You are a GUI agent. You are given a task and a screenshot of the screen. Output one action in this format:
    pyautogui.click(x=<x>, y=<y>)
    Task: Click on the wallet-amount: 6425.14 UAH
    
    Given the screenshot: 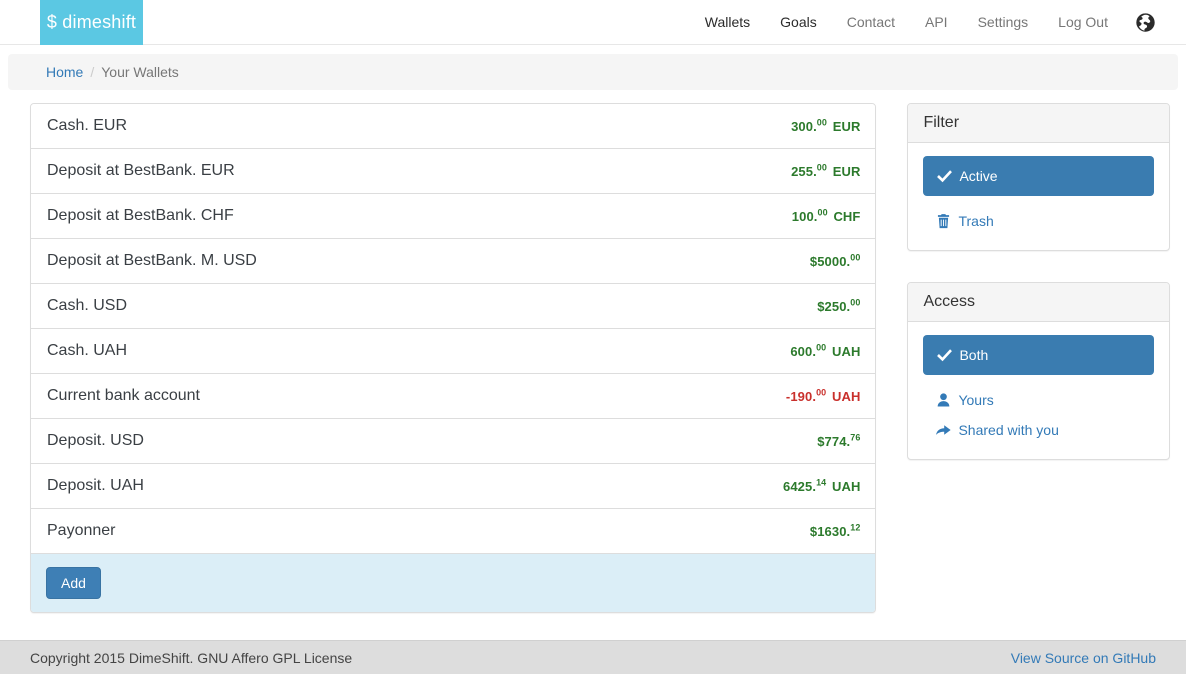 What is the action you would take?
    pyautogui.click(x=822, y=485)
    